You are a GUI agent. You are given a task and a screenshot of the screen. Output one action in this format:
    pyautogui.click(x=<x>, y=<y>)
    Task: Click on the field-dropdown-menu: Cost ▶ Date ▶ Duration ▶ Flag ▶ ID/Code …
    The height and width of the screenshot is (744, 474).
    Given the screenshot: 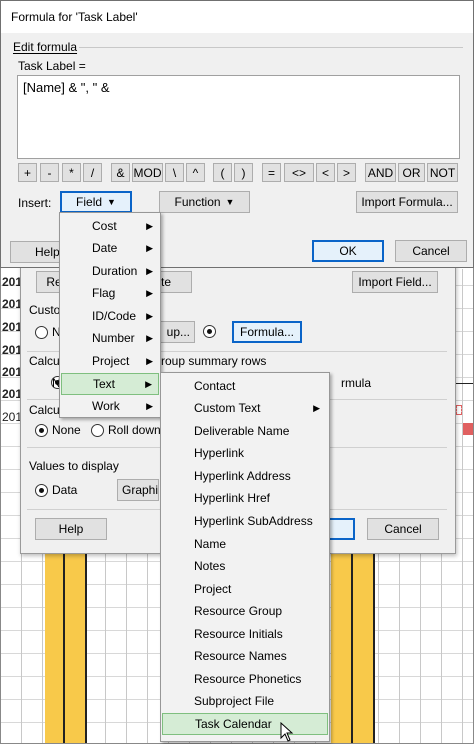 What is the action you would take?
    pyautogui.click(x=110, y=315)
    